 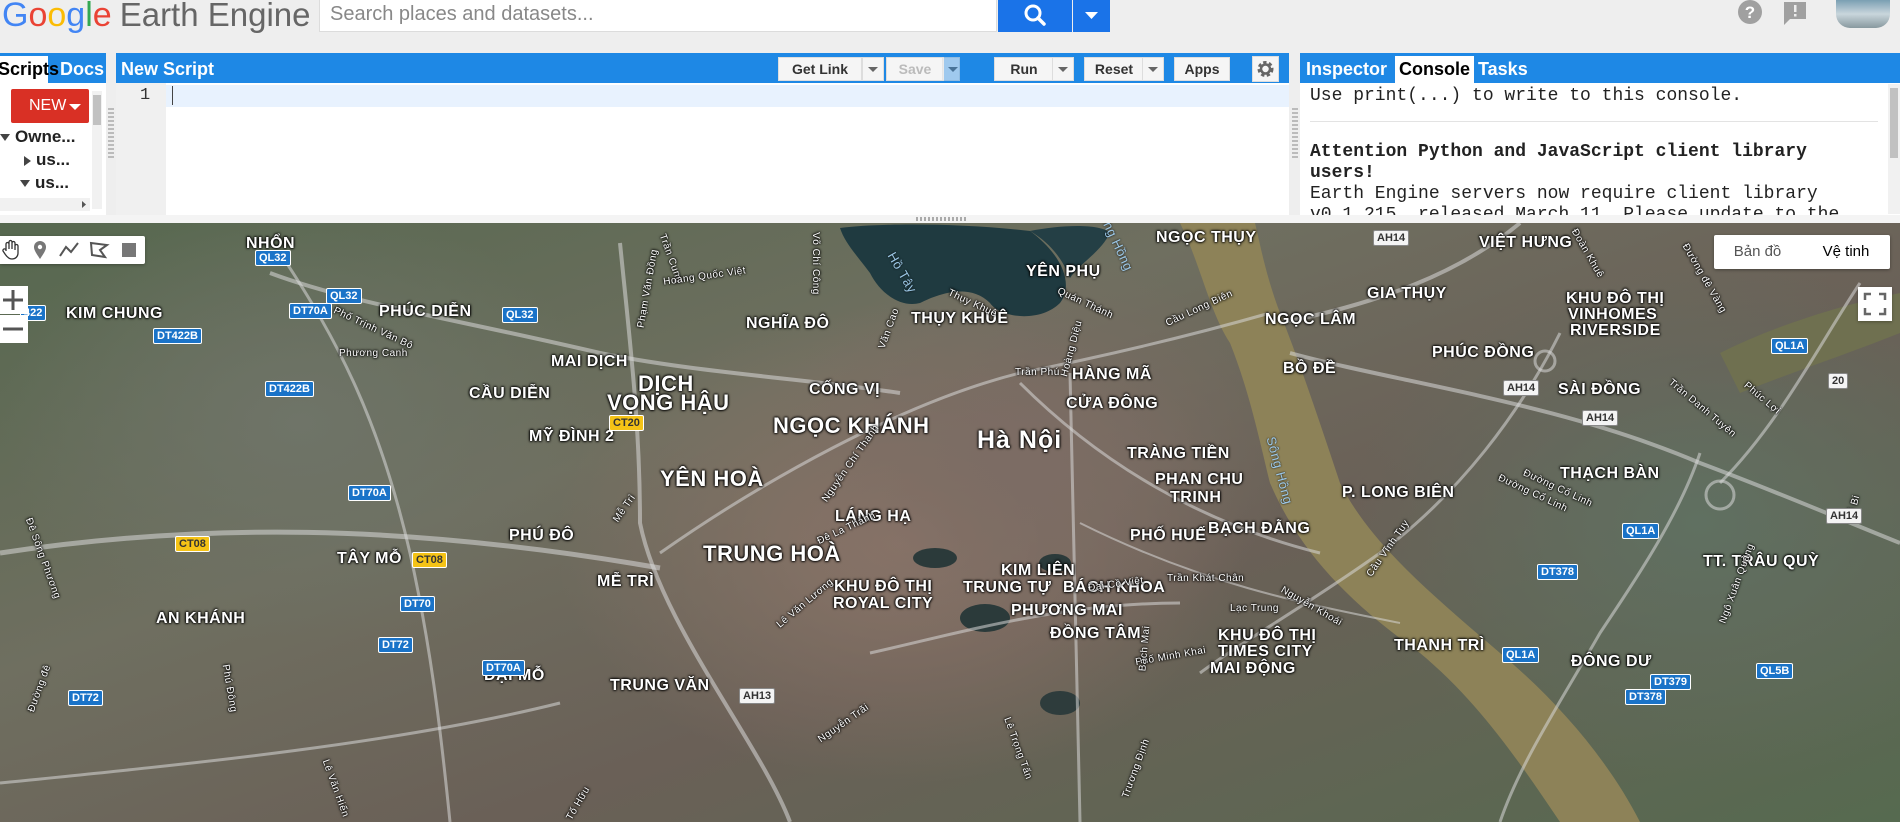 I want to click on road-shield: CT20, so click(x=626, y=423).